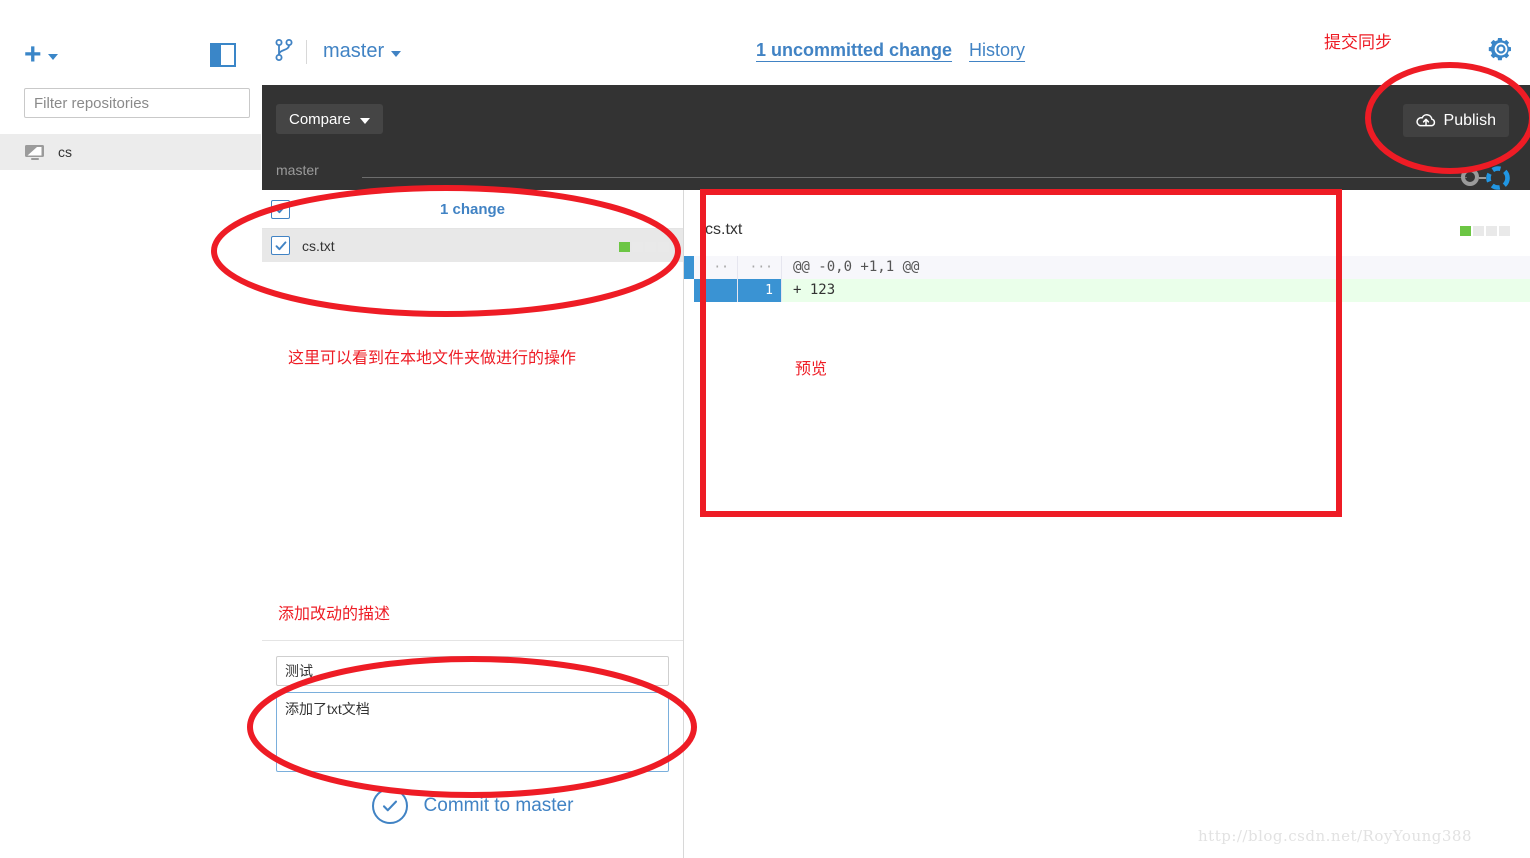 This screenshot has width=1530, height=858. I want to click on branch-selector: master, so click(338, 51).